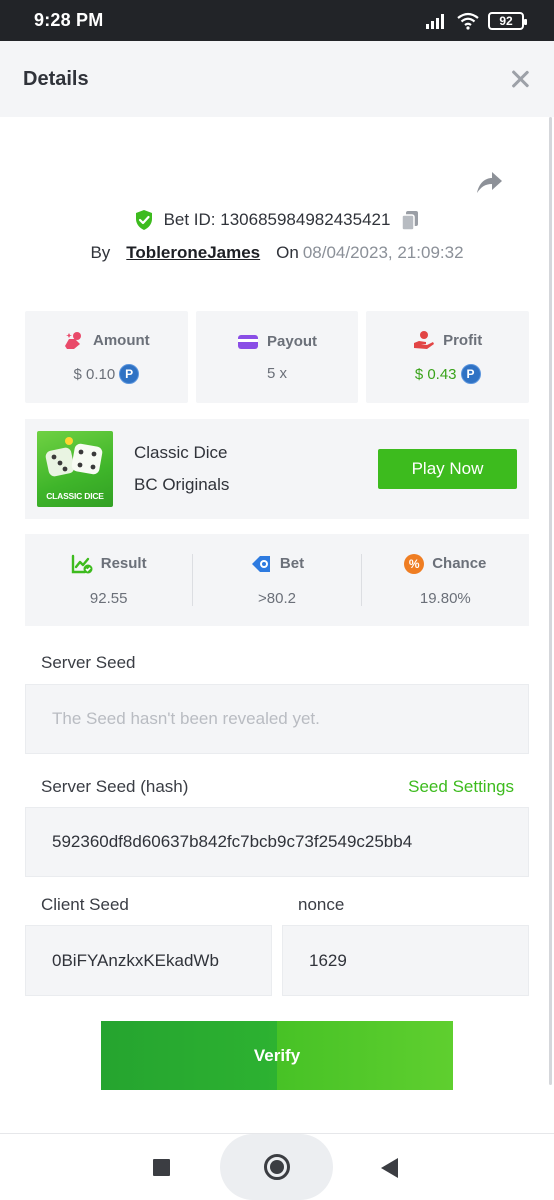 Image resolution: width=554 pixels, height=1200 pixels. Describe the element at coordinates (405, 960) in the screenshot. I see `nonce-field: 1629` at that location.